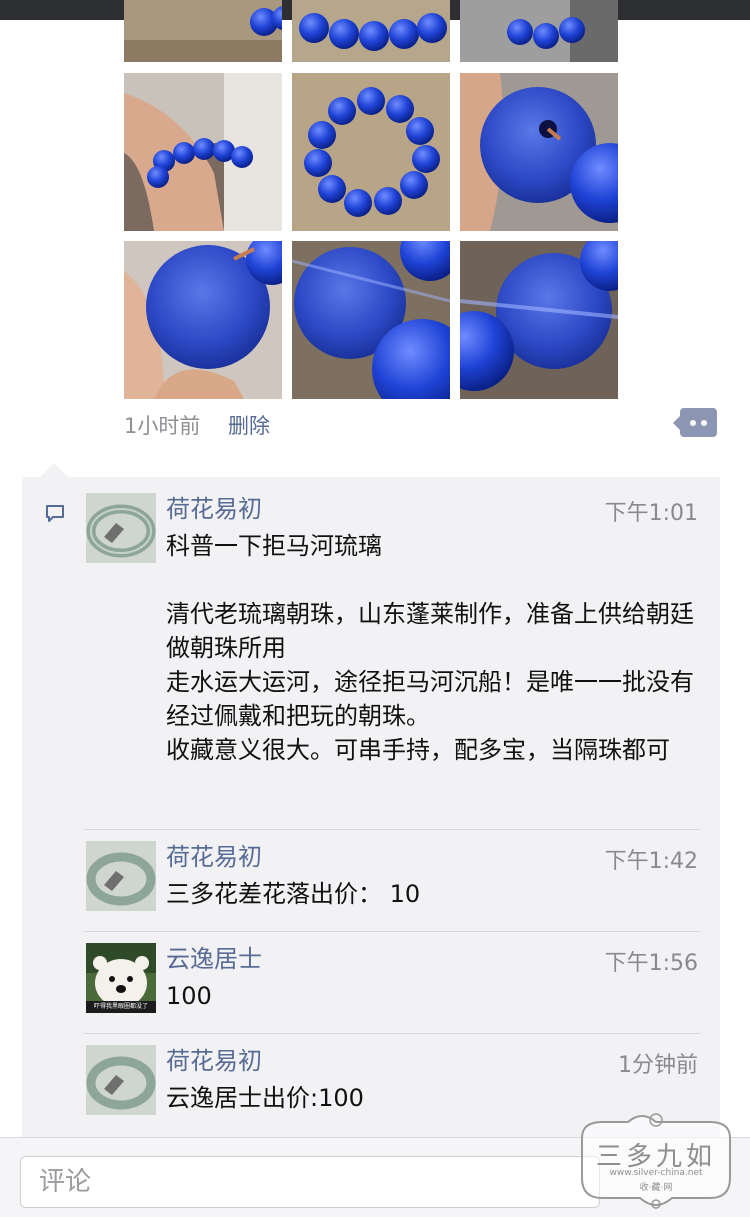 This screenshot has height=1220, width=750. I want to click on post-time: 1小时前, so click(162, 426).